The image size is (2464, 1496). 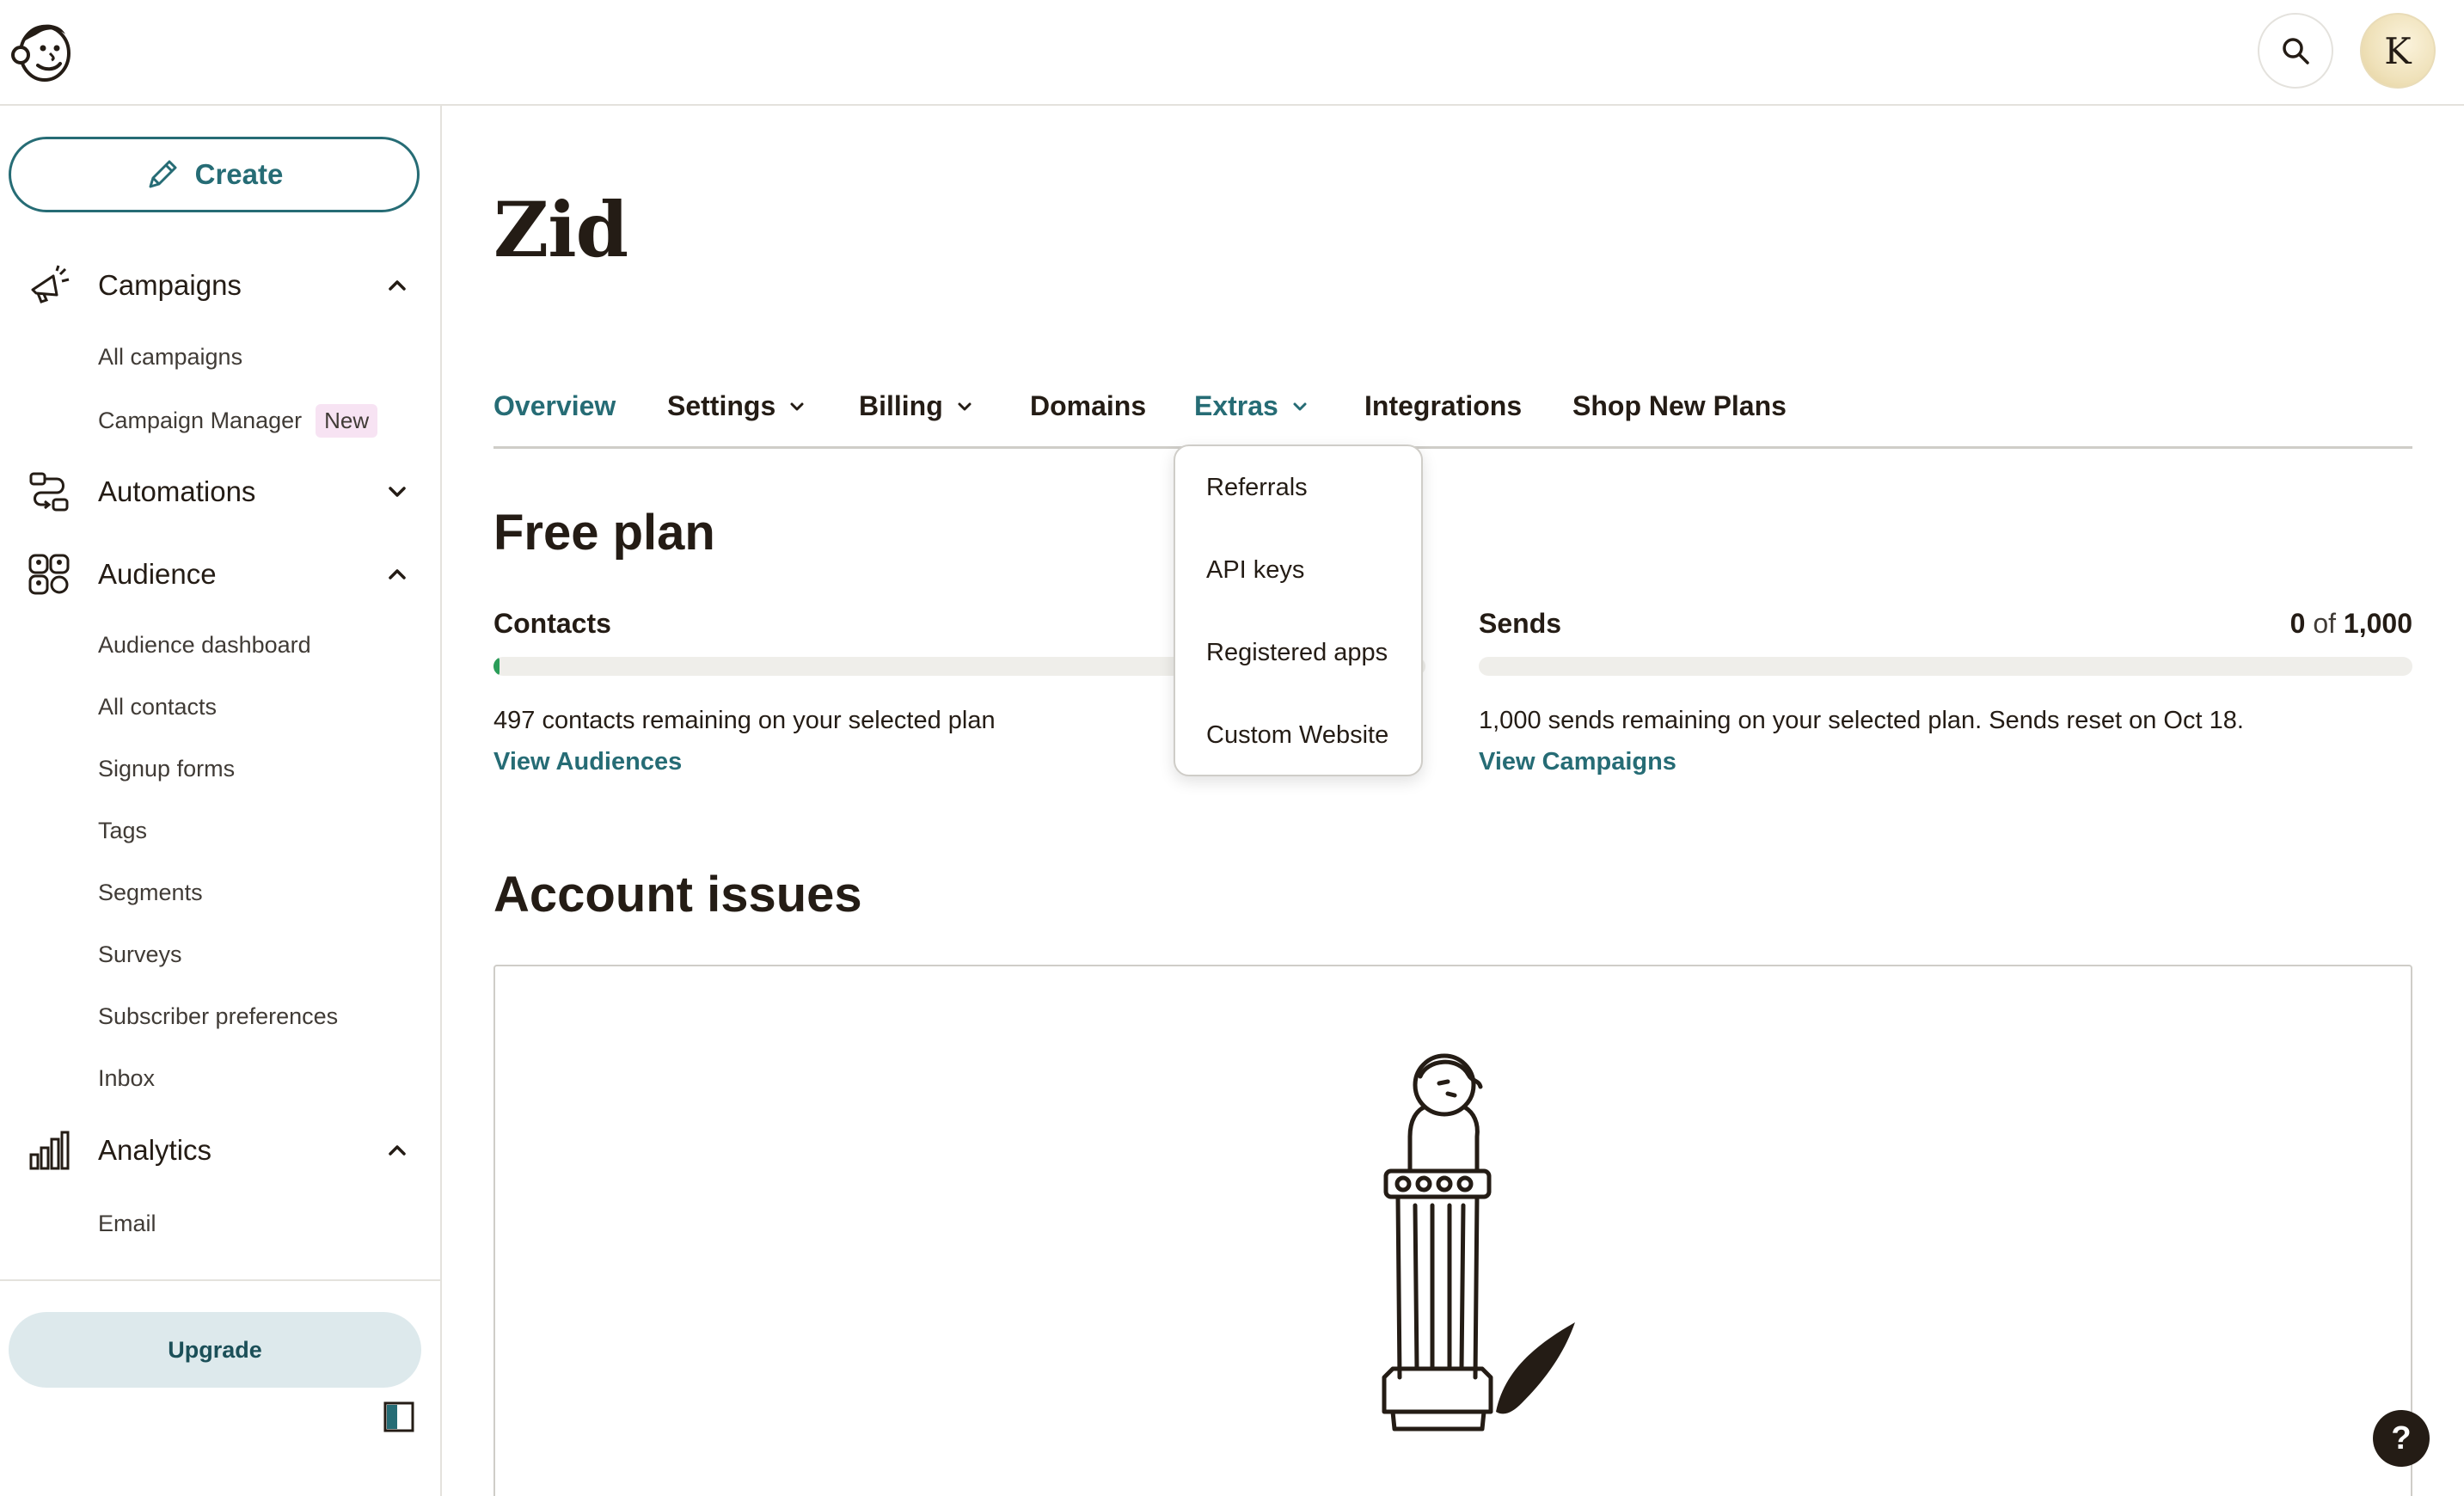 I want to click on create-button: Create, so click(x=214, y=174).